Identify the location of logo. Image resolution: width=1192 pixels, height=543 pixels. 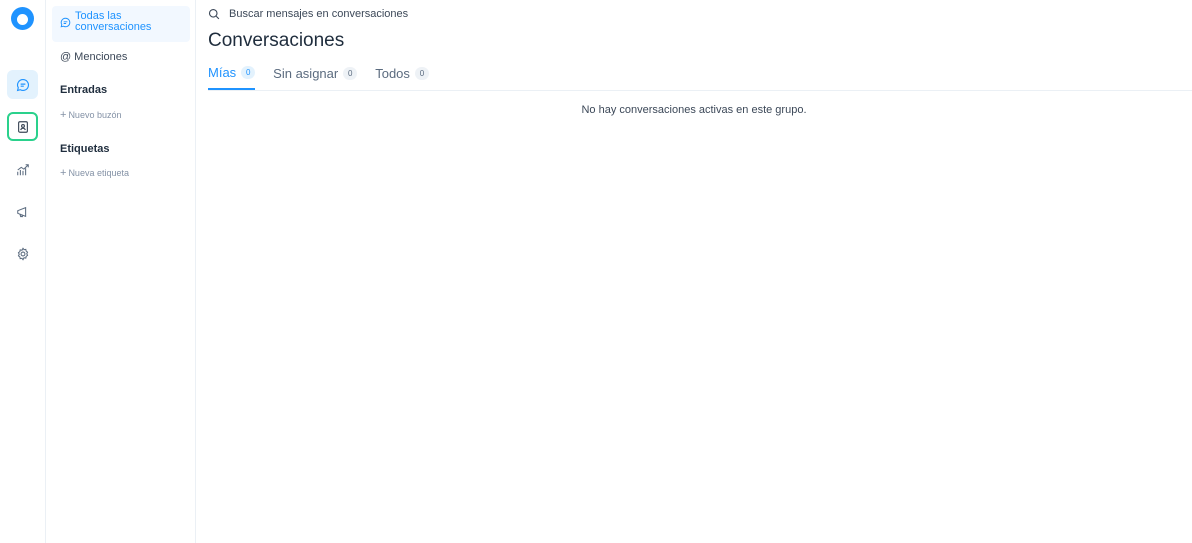
(22, 18).